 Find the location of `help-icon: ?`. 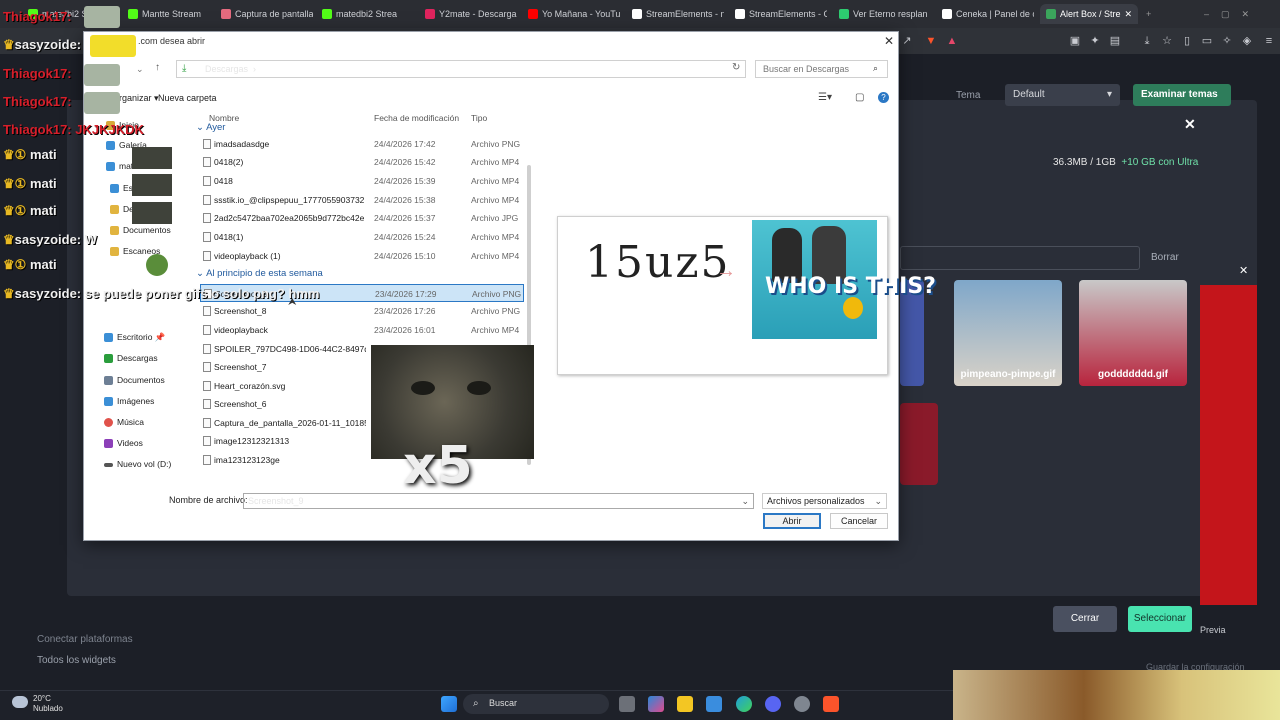

help-icon: ? is located at coordinates (883, 97).